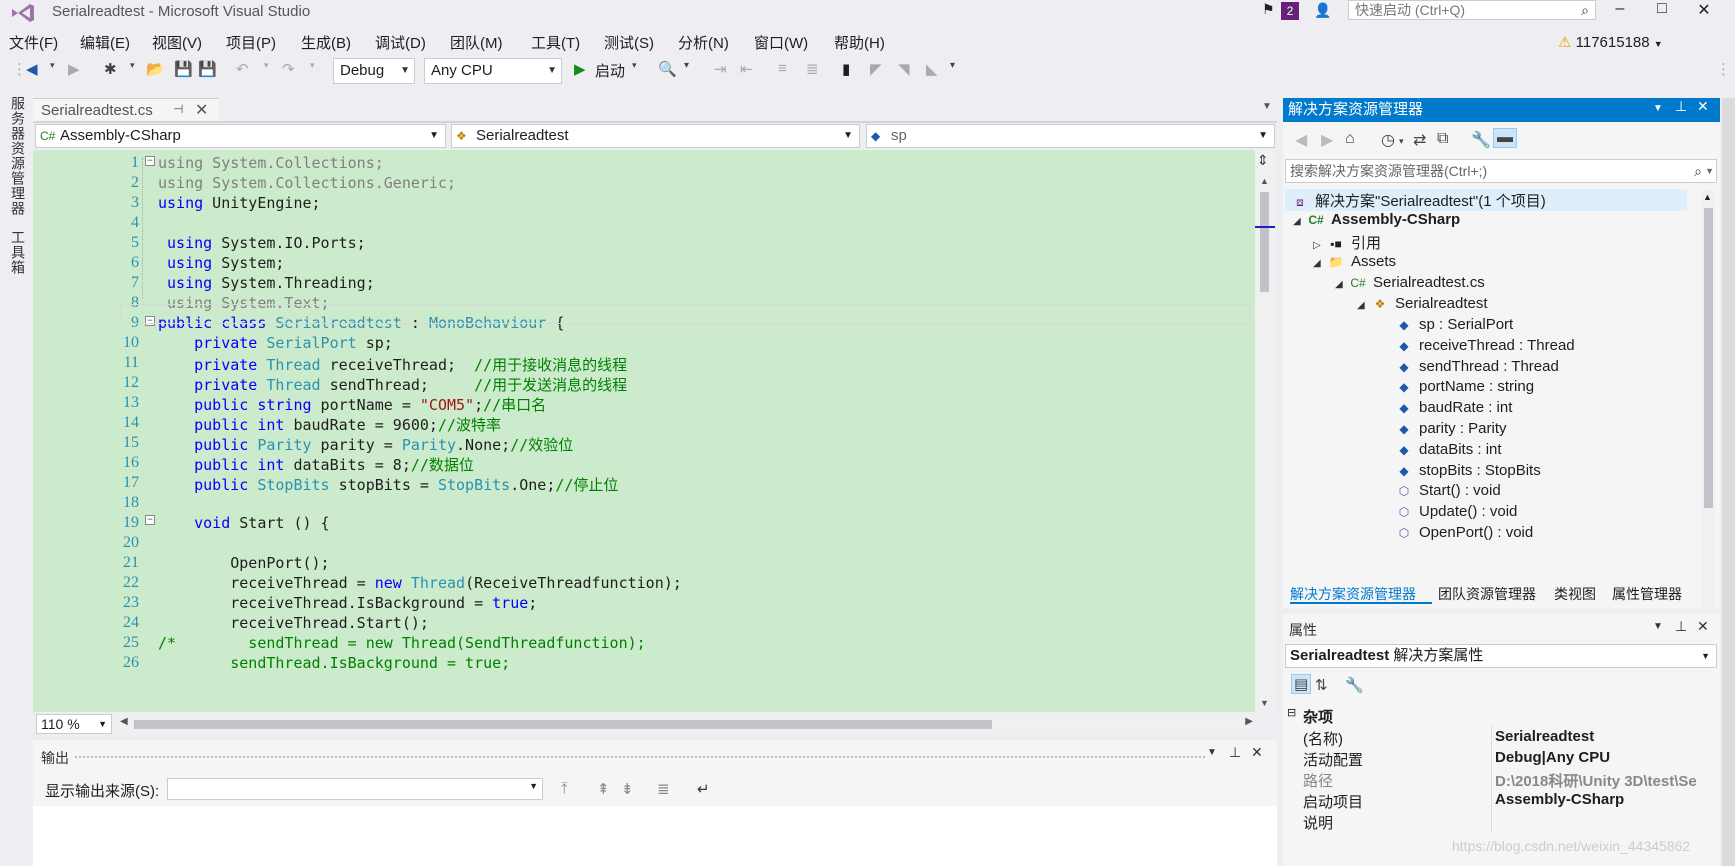 This screenshot has height=866, width=1735. I want to click on class-nav-dropdown: ❖ Serialreadtest ▼, so click(655, 136).